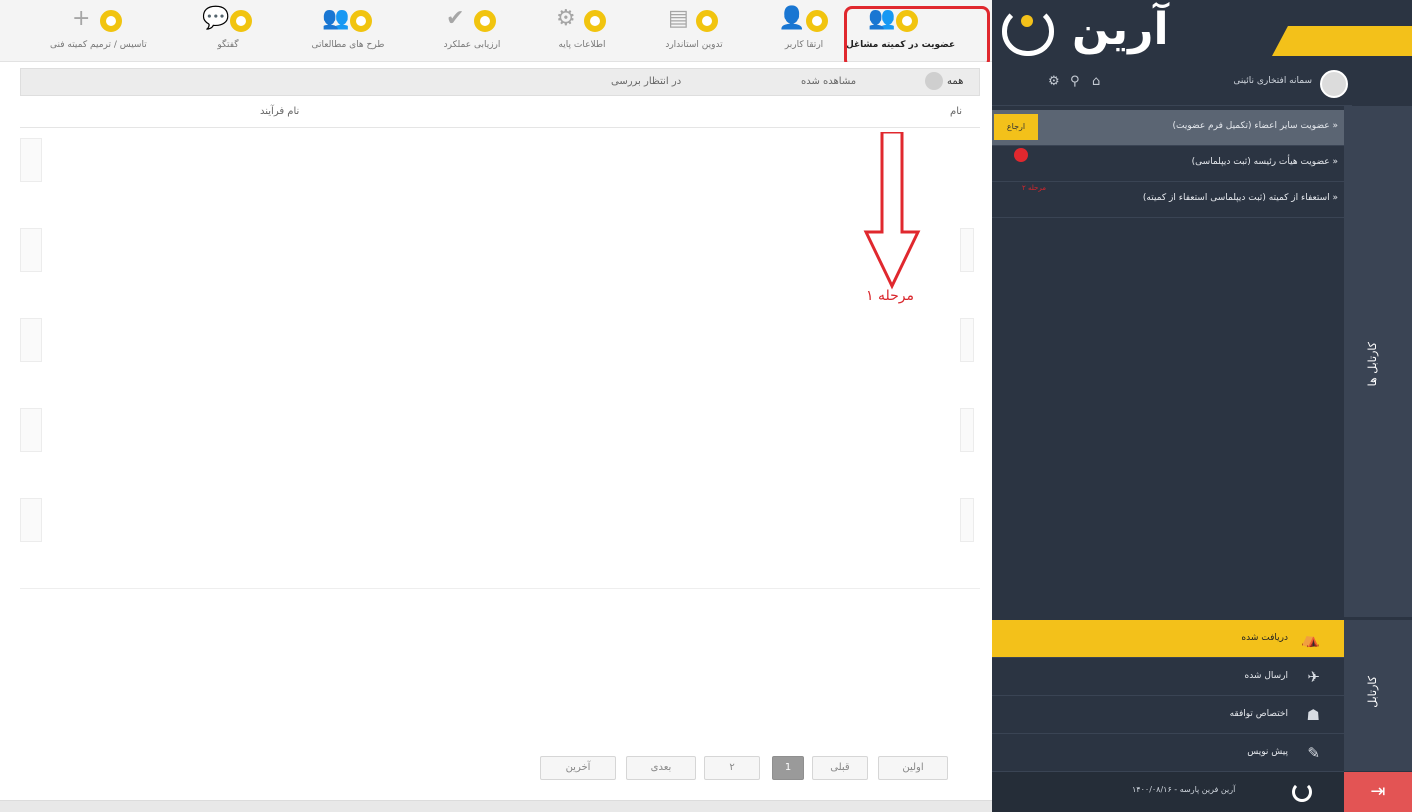 This screenshot has width=1412, height=812. What do you see at coordinates (1172, 84) in the screenshot?
I see `user-bar: سمانه افتخاری نائینی ⌂ ⚲ ⚙` at bounding box center [1172, 84].